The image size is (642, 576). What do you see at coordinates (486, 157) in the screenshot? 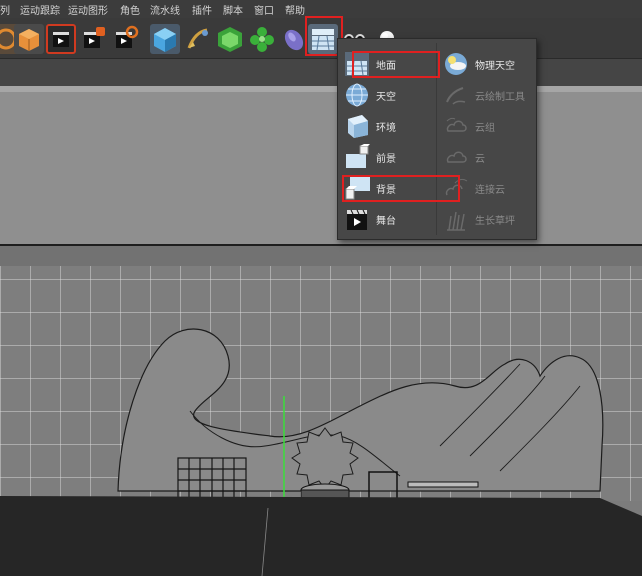
I see `menu-item-cloud: 云` at bounding box center [486, 157].